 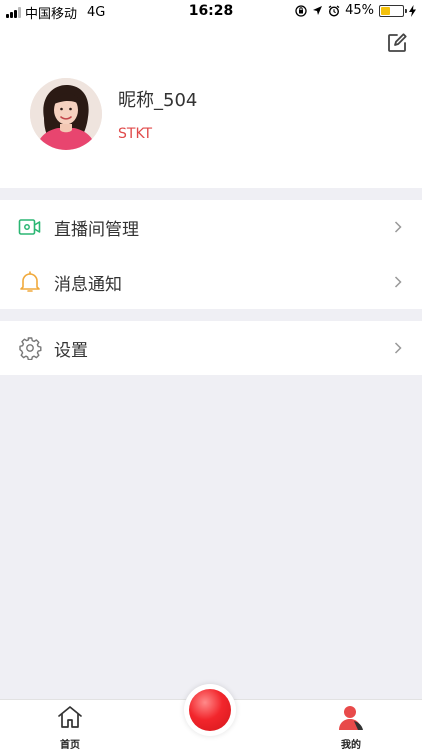 What do you see at coordinates (158, 100) in the screenshot?
I see `nickname: 昵称_504` at bounding box center [158, 100].